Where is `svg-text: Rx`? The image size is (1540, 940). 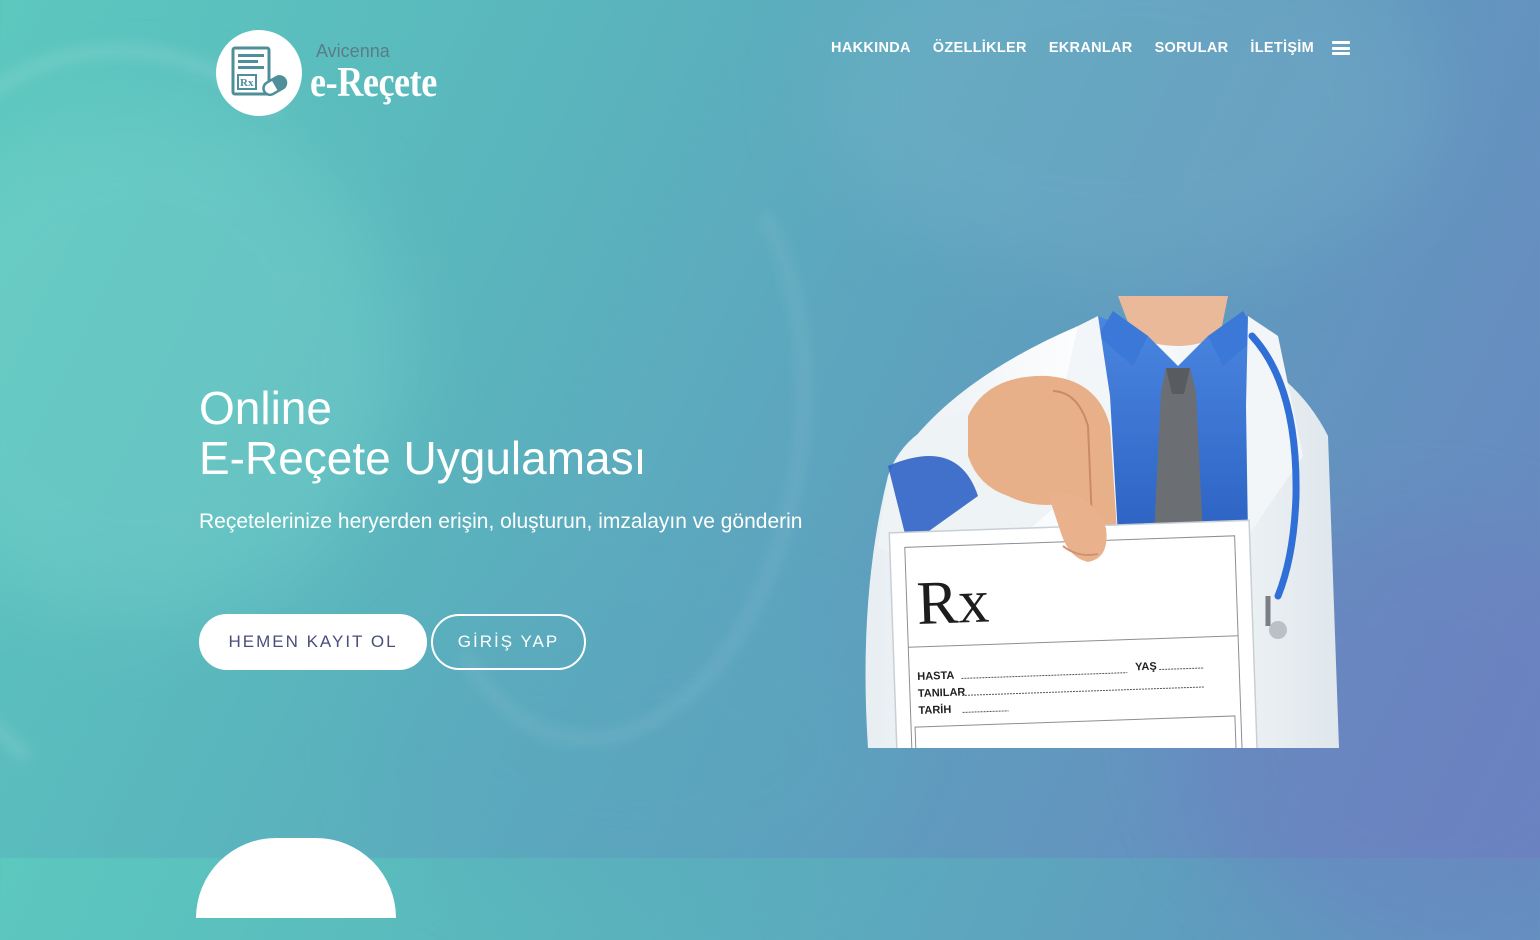
svg-text: Rx is located at coordinates (247, 83).